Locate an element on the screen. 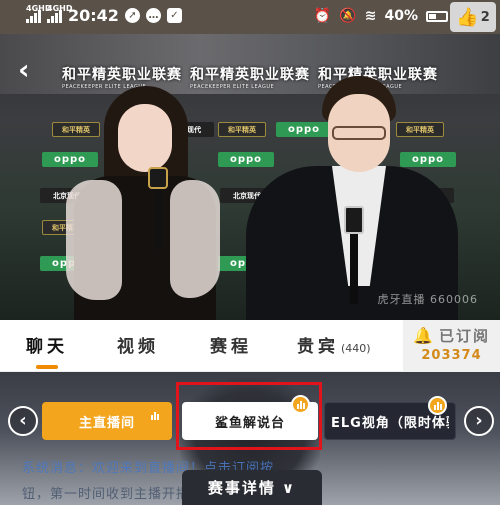 The image size is (500, 505). channel-label: 主直播间 is located at coordinates (106, 423).